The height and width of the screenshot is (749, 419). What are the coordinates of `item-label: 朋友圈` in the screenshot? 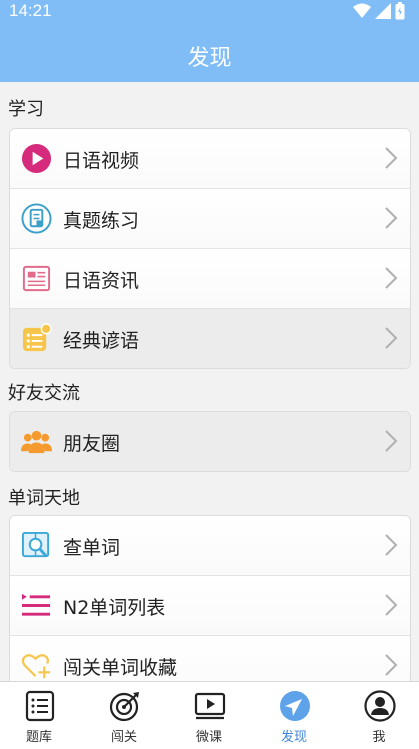 It's located at (92, 444).